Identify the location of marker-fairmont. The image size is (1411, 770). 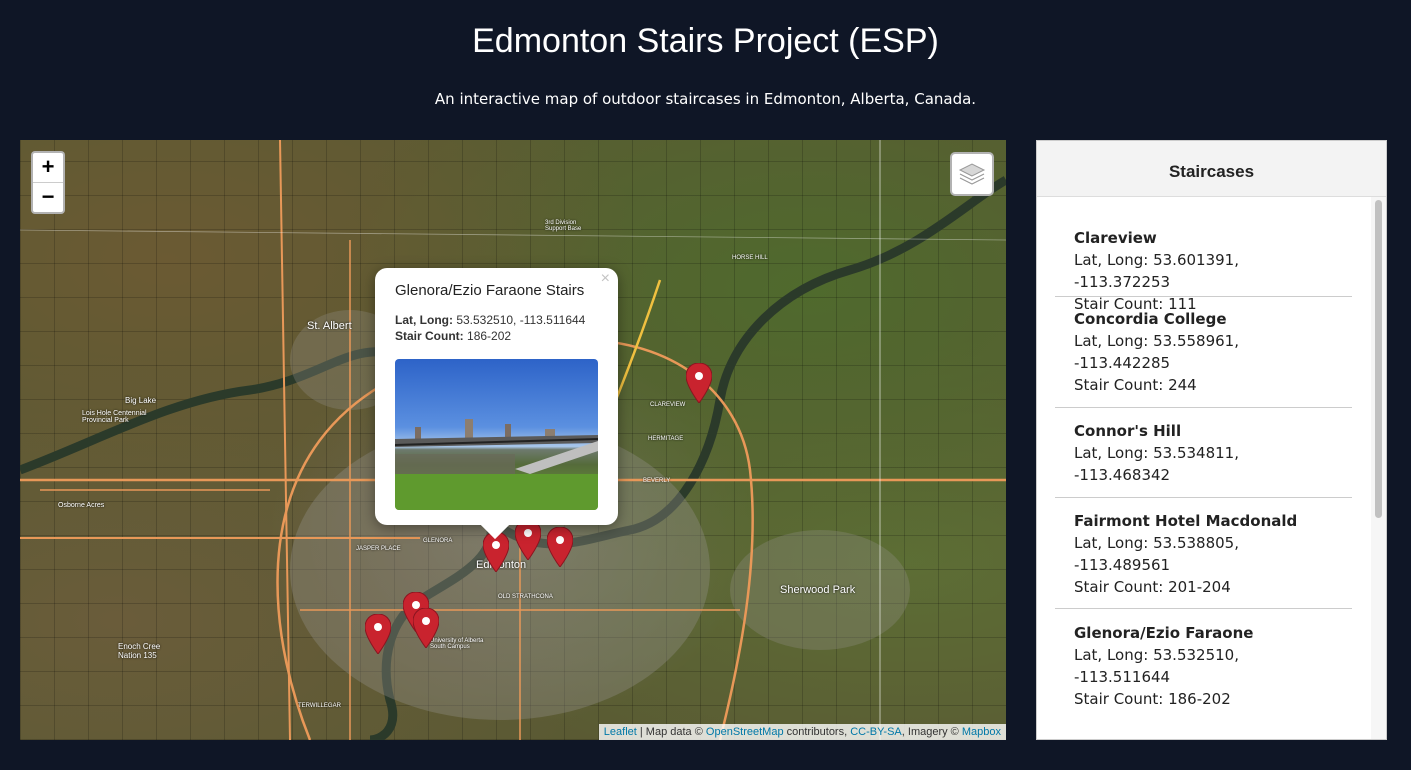
(528, 540).